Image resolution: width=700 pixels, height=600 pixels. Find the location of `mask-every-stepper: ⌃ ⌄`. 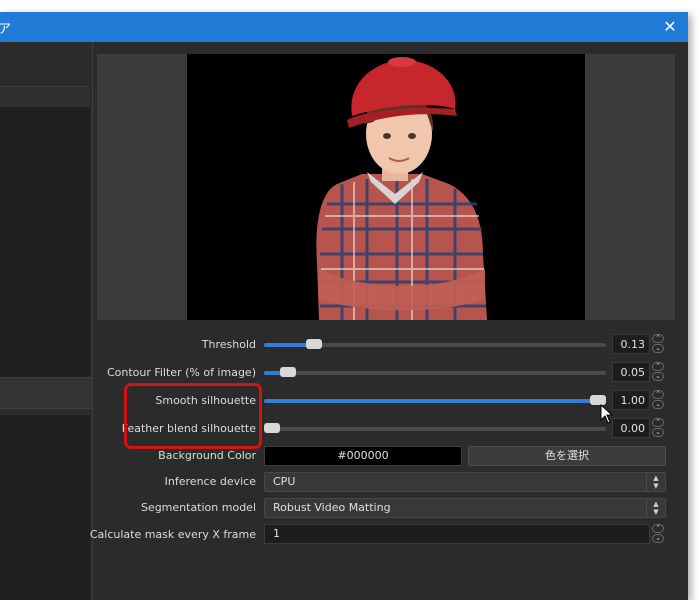

mask-every-stepper: ⌃ ⌄ is located at coordinates (659, 534).